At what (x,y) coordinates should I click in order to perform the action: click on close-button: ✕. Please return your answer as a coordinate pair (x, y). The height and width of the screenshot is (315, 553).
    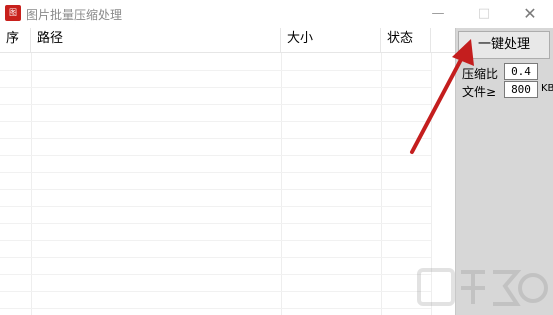
    Looking at the image, I should click on (530, 14).